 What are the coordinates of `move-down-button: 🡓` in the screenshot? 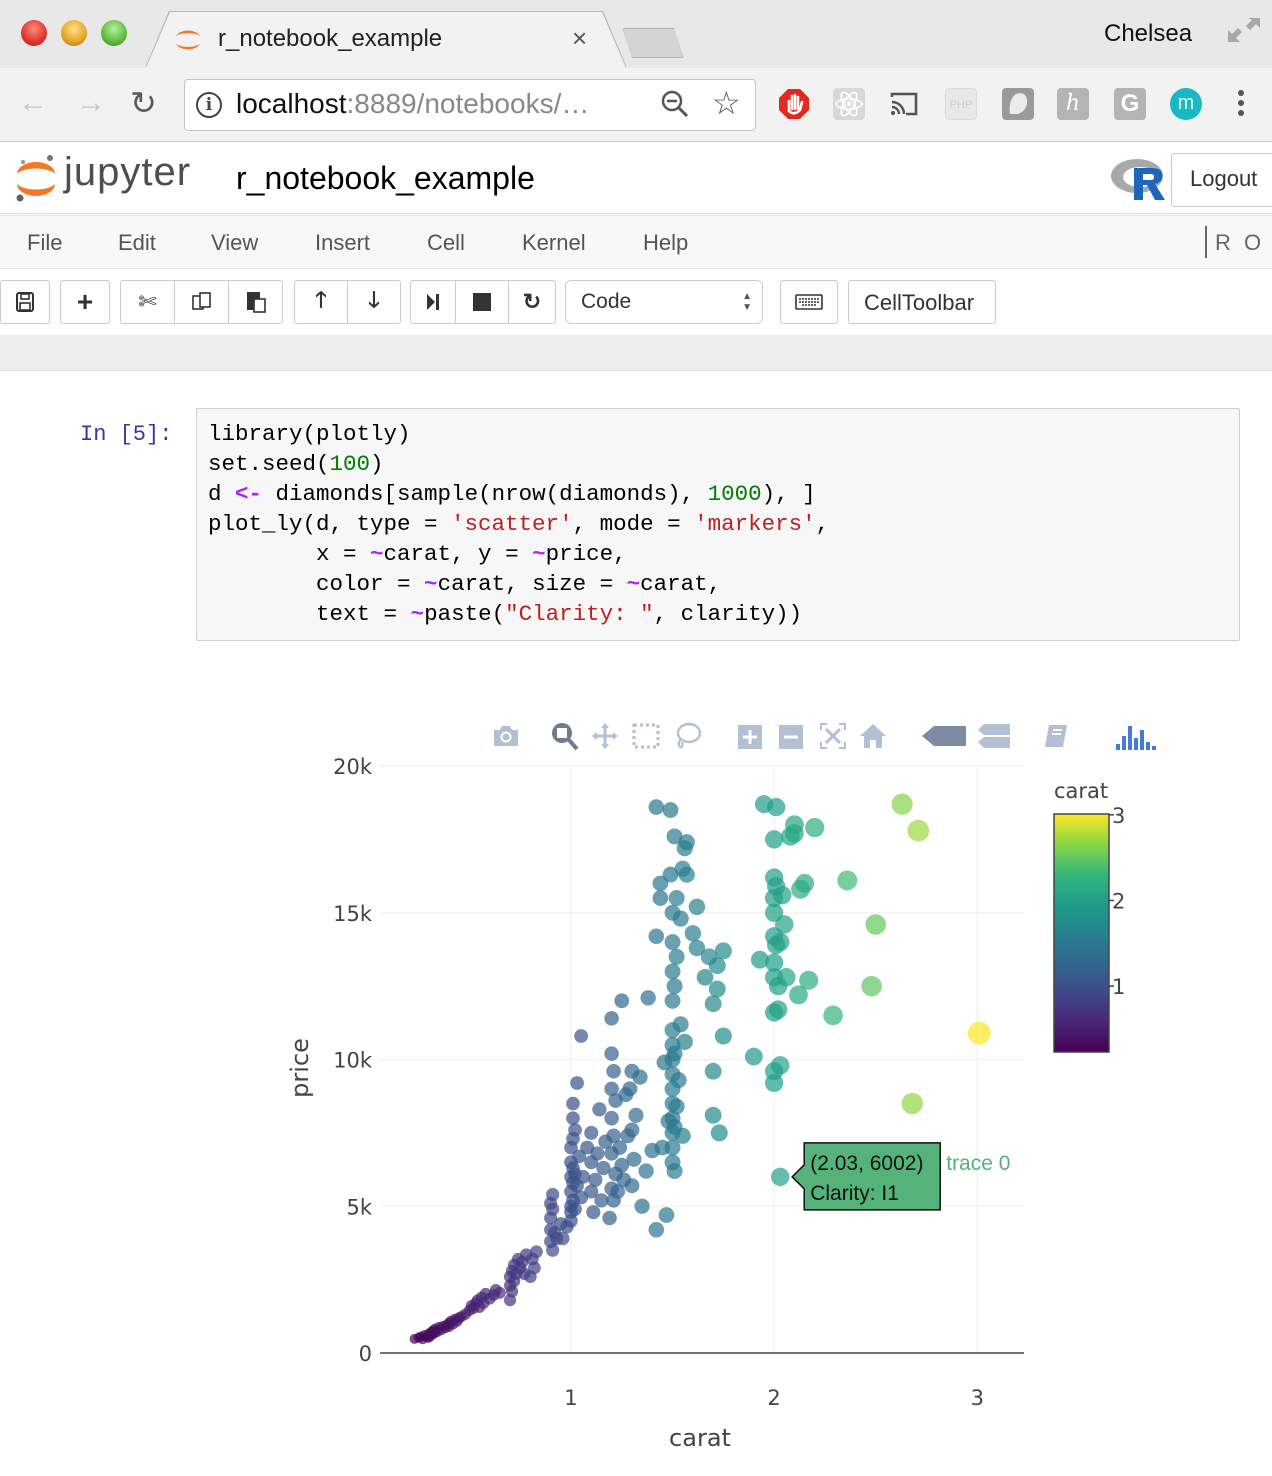 It's located at (374, 302).